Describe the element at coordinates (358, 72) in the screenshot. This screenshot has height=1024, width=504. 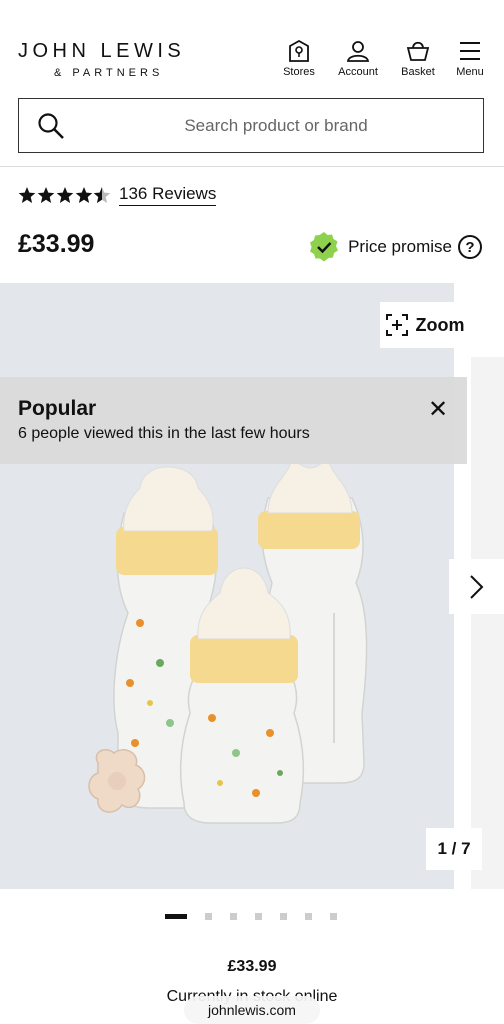
I see `nav-account-label: Account` at that location.